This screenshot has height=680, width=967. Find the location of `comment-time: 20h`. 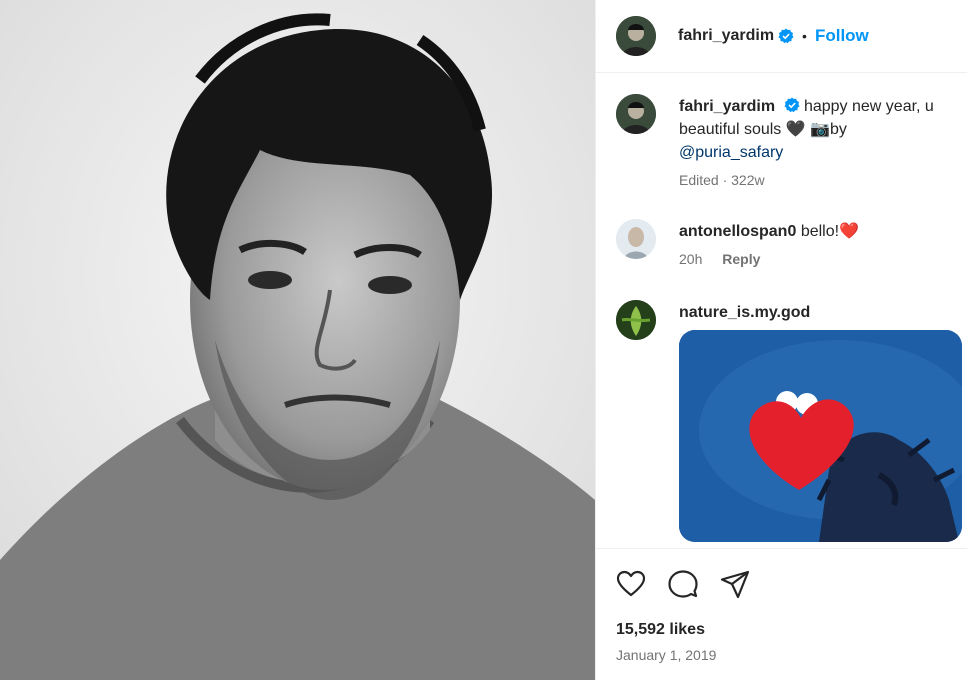

comment-time: 20h is located at coordinates (691, 259).